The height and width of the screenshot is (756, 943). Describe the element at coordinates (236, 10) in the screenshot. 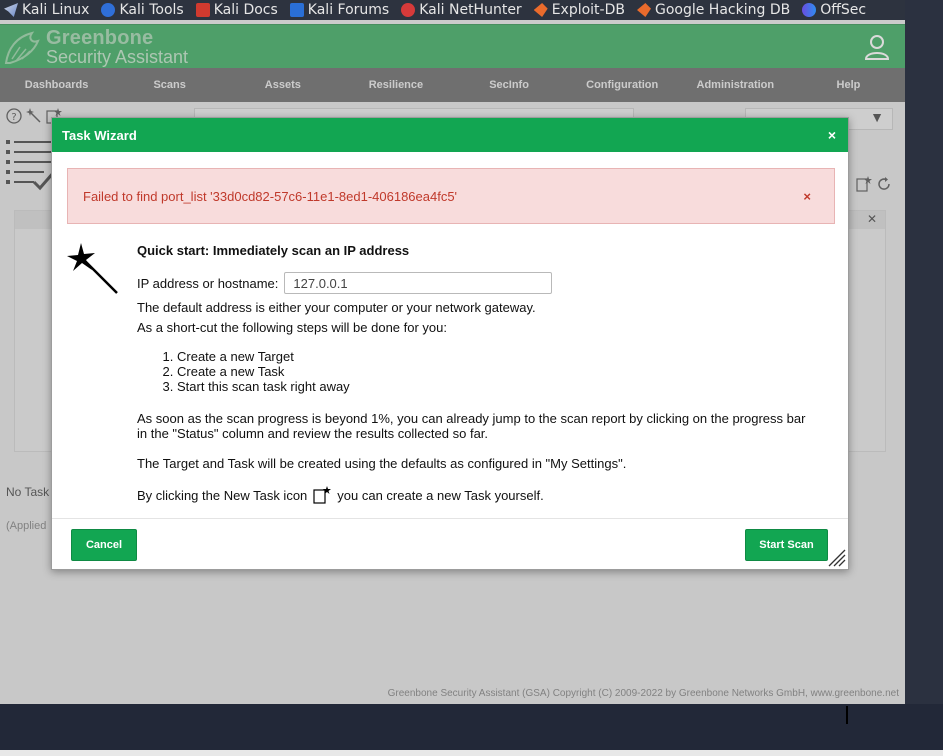

I see `bookmark-kali-docs: Kali Docs` at that location.